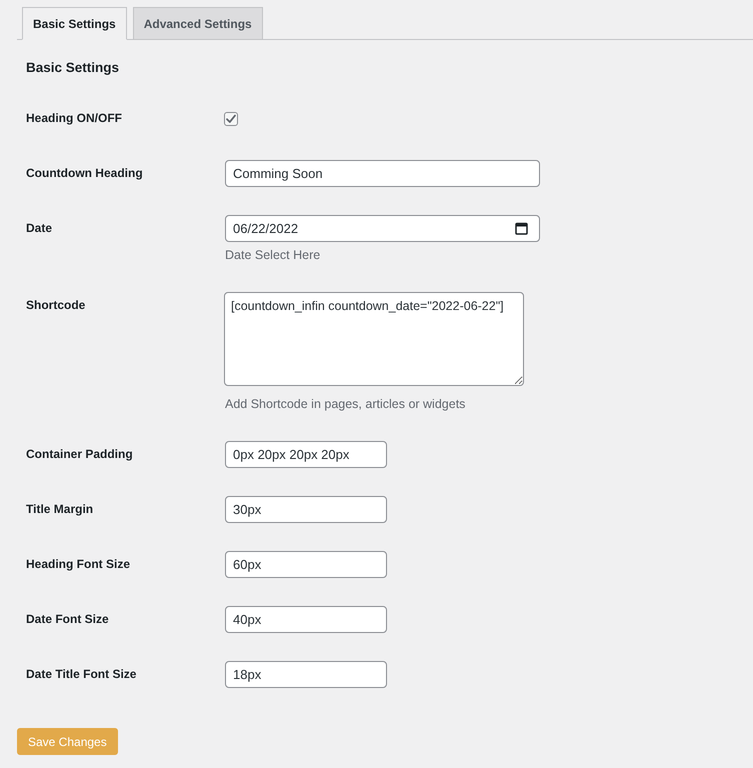  What do you see at coordinates (79, 454) in the screenshot?
I see `field-label: Container Padding` at bounding box center [79, 454].